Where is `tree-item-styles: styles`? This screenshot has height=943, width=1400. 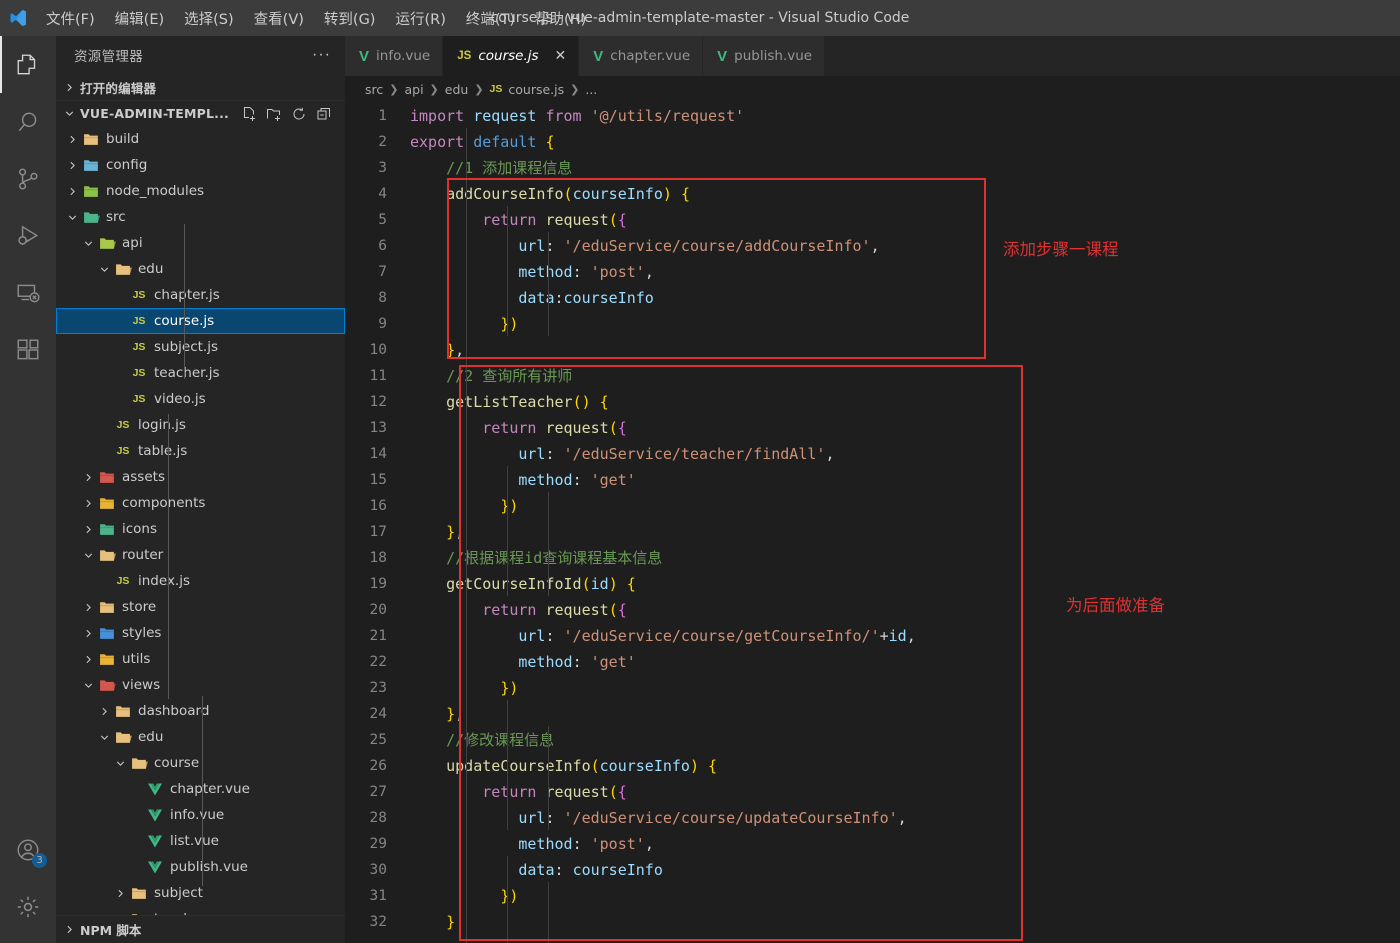 tree-item-styles: styles is located at coordinates (200, 633).